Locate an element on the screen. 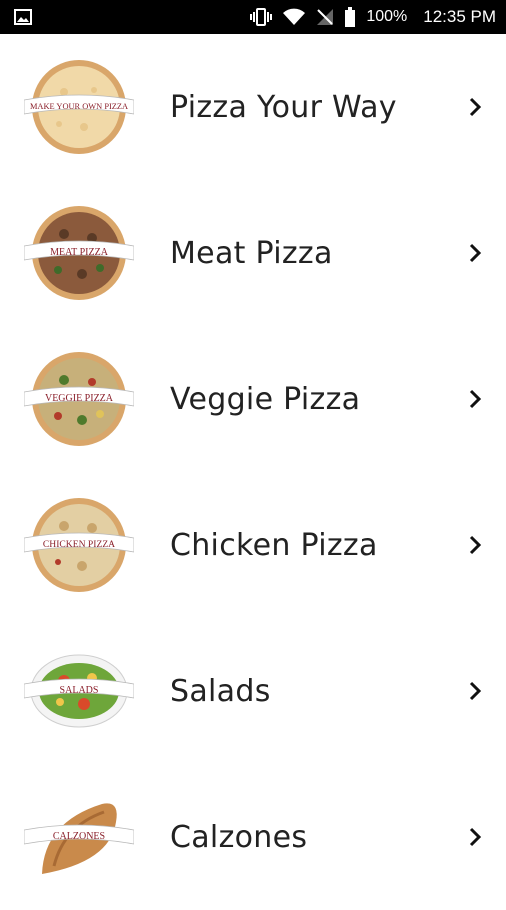 The height and width of the screenshot is (910, 506). banner-text: CHICKEN PIZZA is located at coordinates (79, 544).